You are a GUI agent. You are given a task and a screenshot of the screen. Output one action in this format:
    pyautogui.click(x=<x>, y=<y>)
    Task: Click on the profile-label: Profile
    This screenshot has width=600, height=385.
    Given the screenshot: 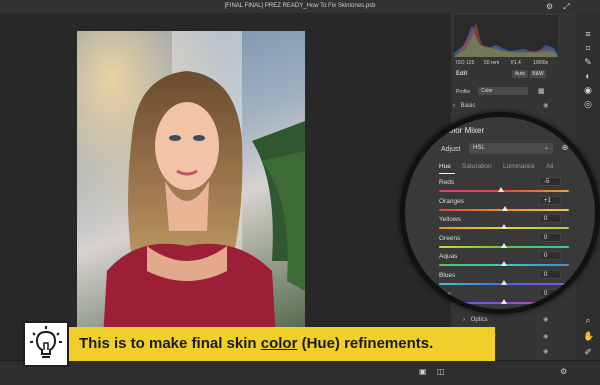 What is the action you would take?
    pyautogui.click(x=463, y=92)
    